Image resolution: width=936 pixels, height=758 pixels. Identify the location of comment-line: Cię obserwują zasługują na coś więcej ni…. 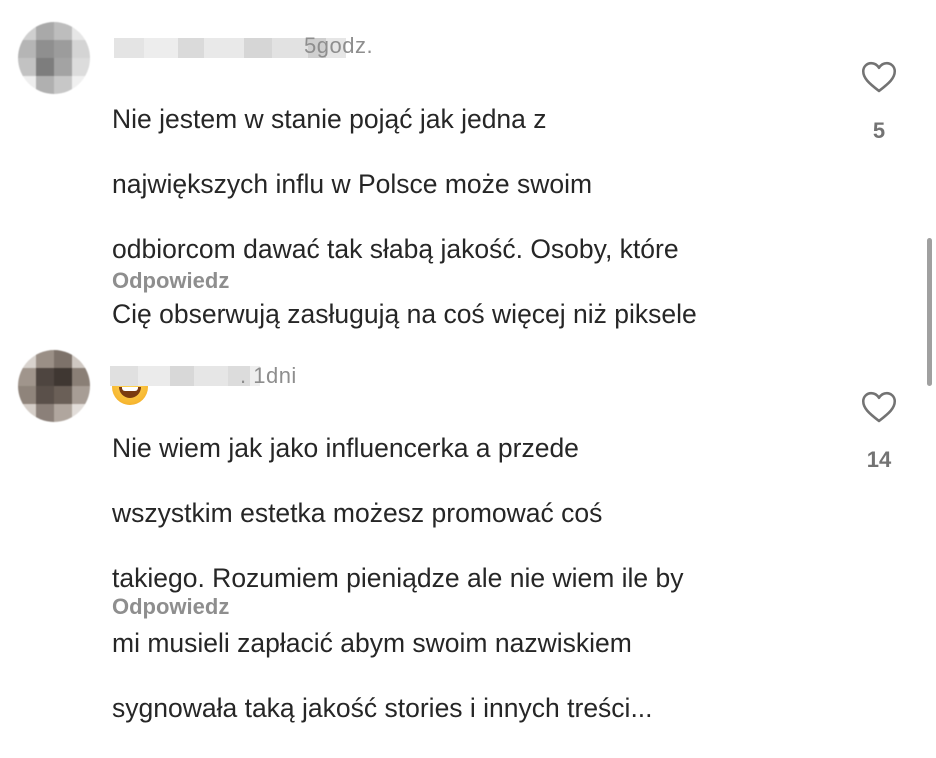
(404, 314).